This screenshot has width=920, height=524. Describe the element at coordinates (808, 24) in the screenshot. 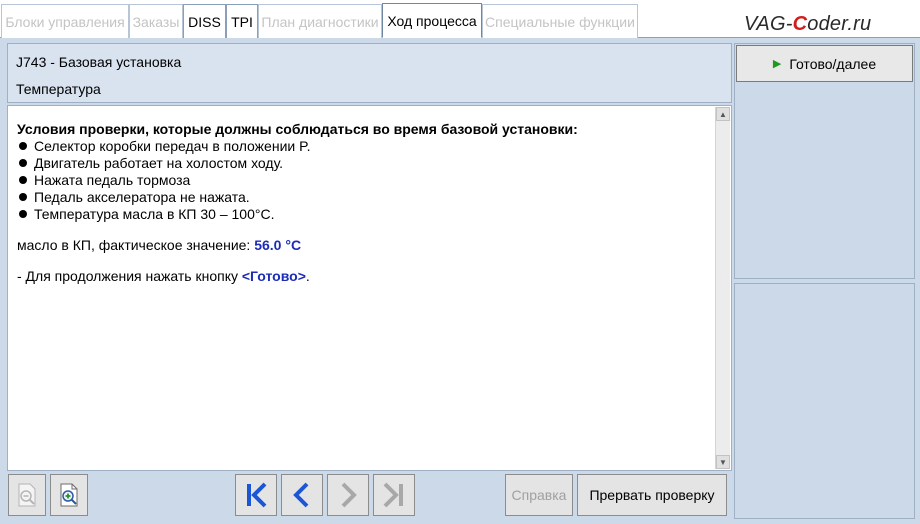

I see `site-logo: VAG-Coder.ru` at that location.